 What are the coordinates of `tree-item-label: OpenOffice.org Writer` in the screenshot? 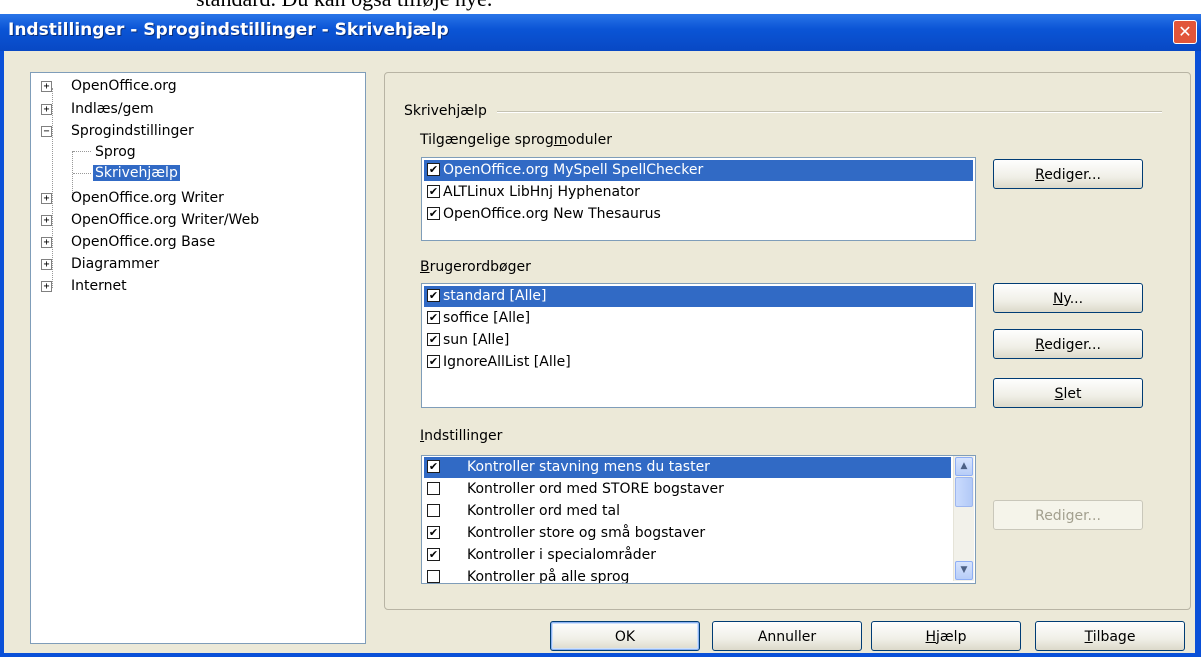 It's located at (147, 198).